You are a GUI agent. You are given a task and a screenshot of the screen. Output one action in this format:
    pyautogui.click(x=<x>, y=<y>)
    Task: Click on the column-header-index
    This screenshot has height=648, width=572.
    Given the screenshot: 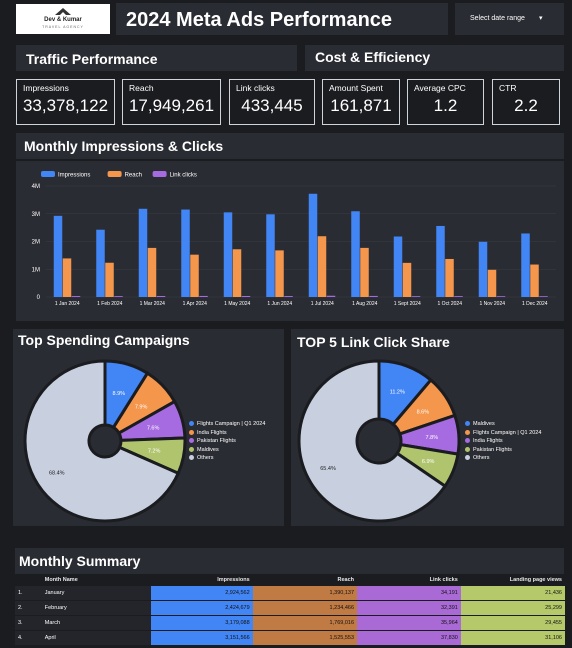 What is the action you would take?
    pyautogui.click(x=28, y=580)
    